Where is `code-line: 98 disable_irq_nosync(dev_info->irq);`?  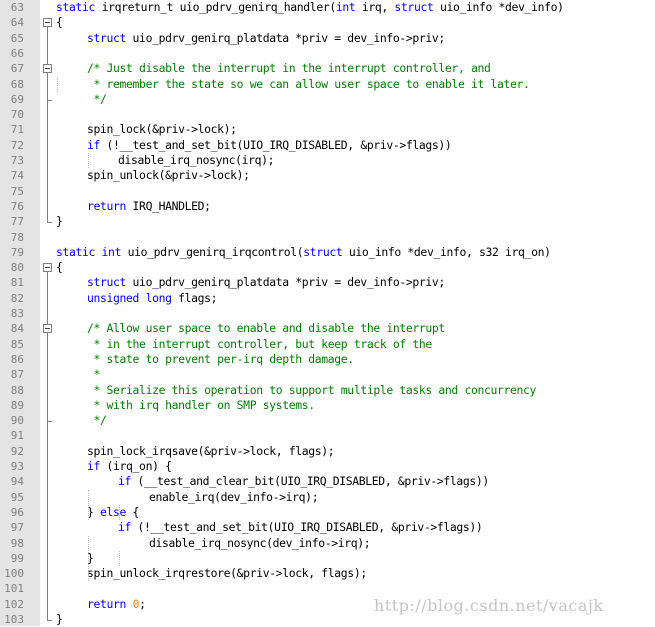
code-line: 98 disable_irq_nosync(dev_info->irq); is located at coordinates (327, 543).